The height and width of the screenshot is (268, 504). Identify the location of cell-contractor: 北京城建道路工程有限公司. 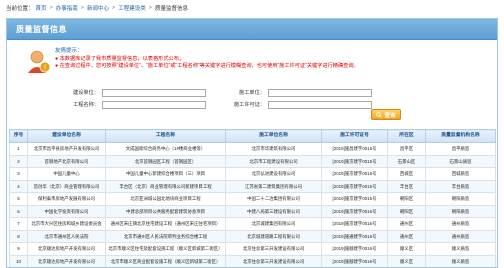
(273, 236).